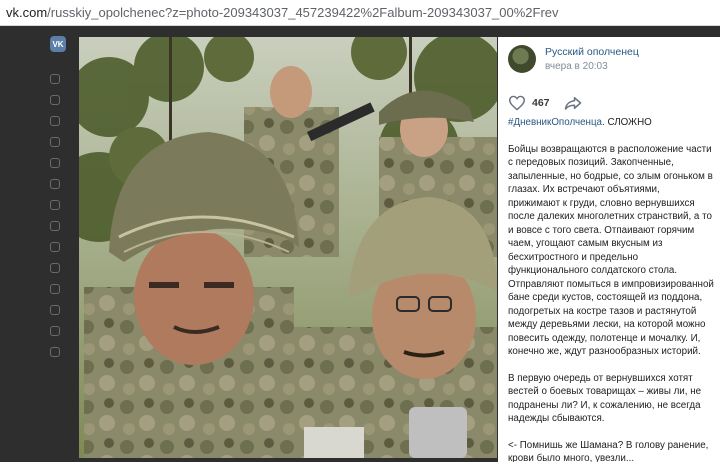 Image resolution: width=720 pixels, height=462 pixels. Describe the element at coordinates (55, 247) in the screenshot. I see `sidebar-videos-icon` at that location.